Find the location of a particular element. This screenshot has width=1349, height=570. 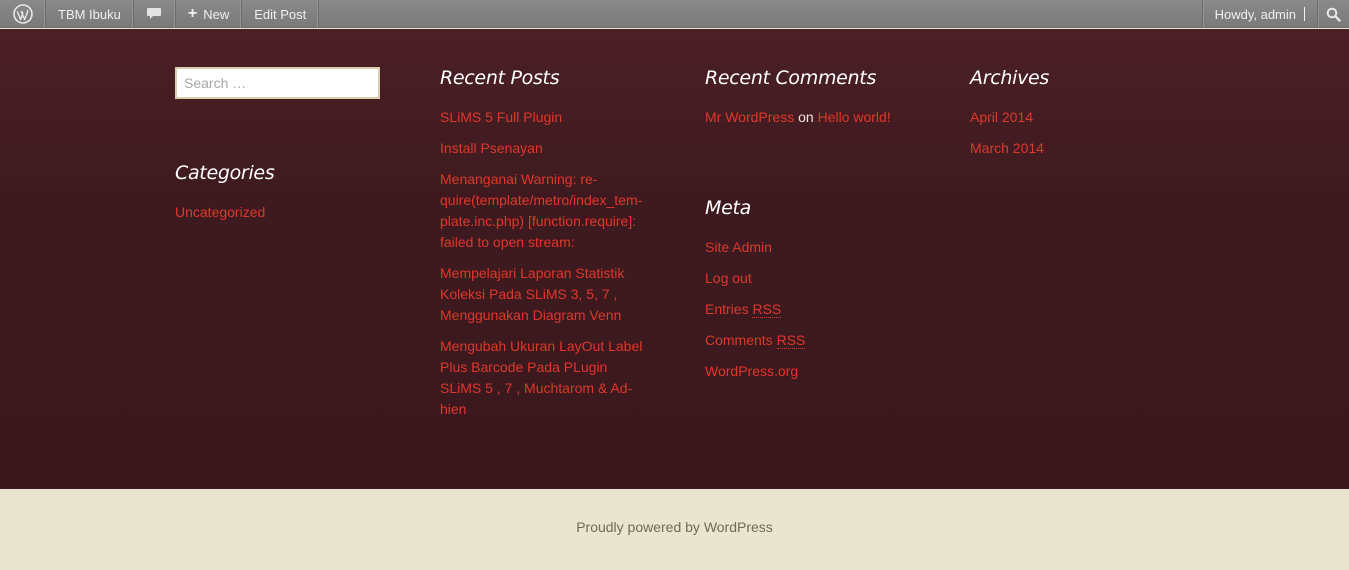

list-item: Entries RSS is located at coordinates (755, 309).